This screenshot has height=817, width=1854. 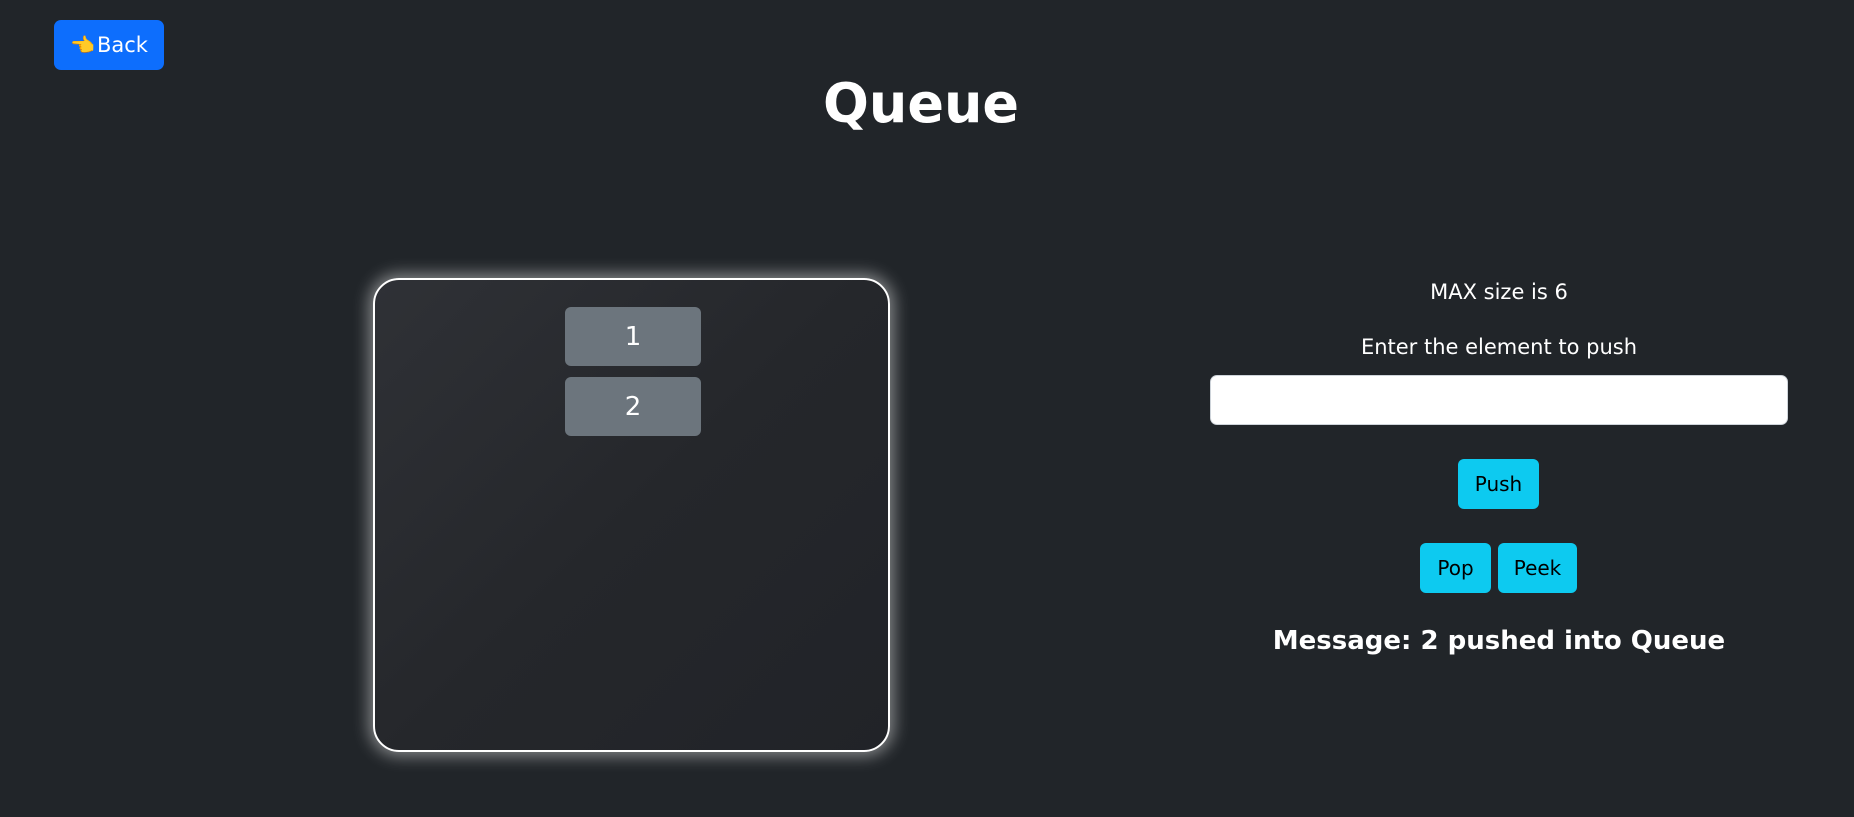 I want to click on push-button: Push, so click(x=1498, y=484).